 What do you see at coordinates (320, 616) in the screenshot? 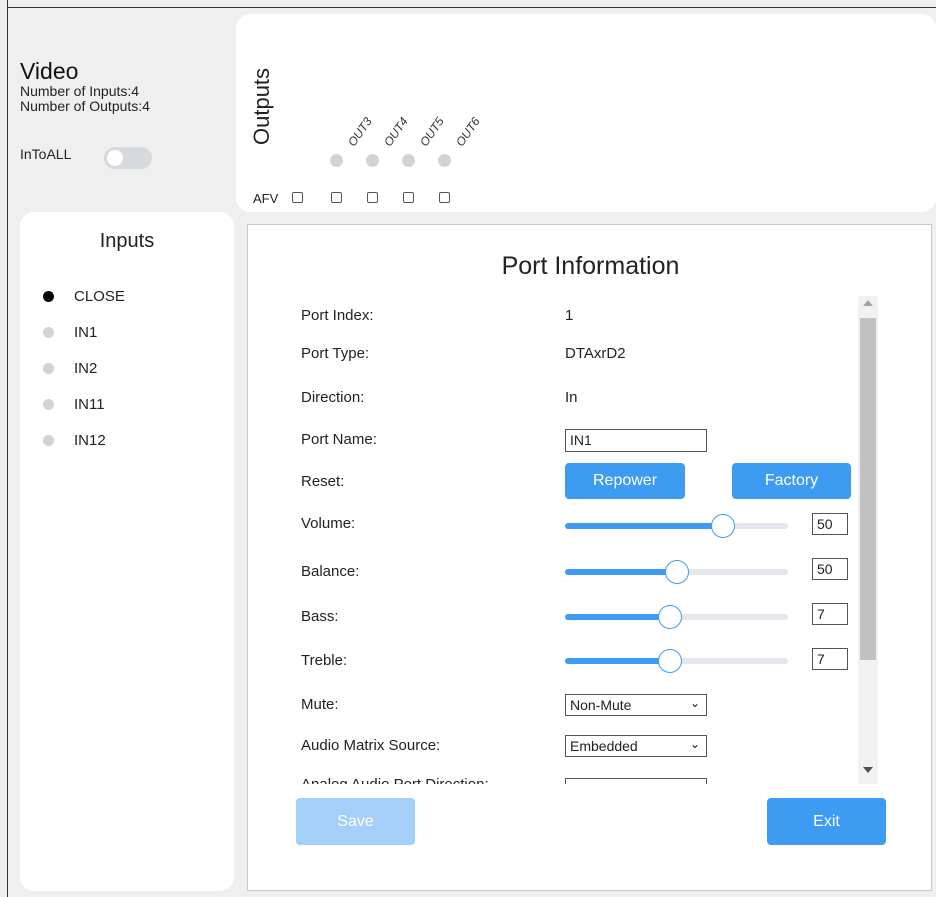
I see `bass-label: Bass:` at bounding box center [320, 616].